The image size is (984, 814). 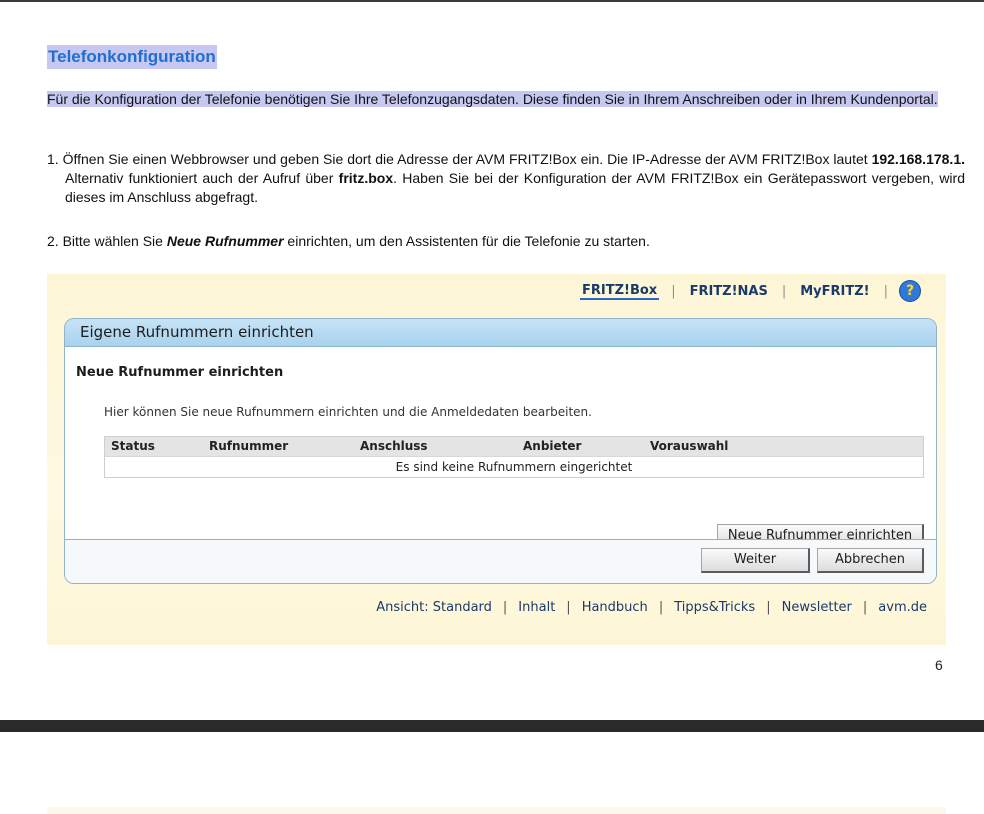 What do you see at coordinates (492, 726) in the screenshot?
I see `page-gap` at bounding box center [492, 726].